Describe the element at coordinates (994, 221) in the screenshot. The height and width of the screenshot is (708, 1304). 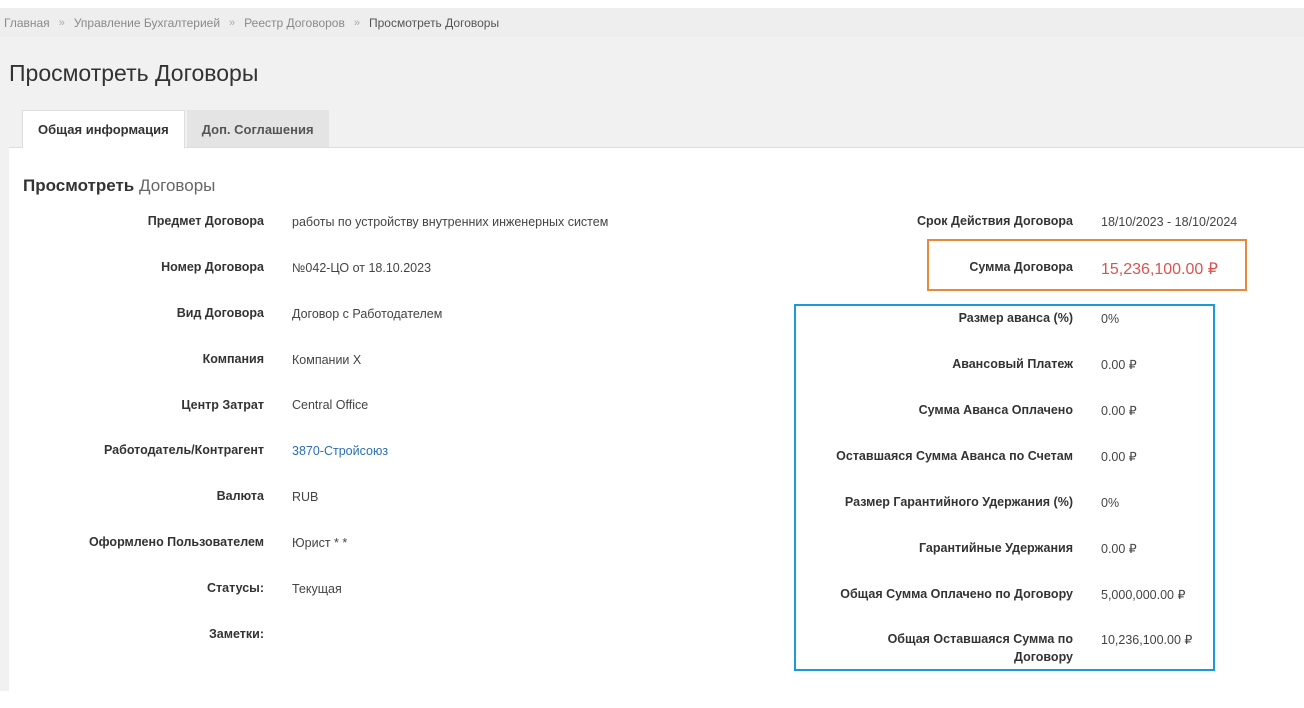
I see `field-label-term: Срок Действия Договора` at that location.